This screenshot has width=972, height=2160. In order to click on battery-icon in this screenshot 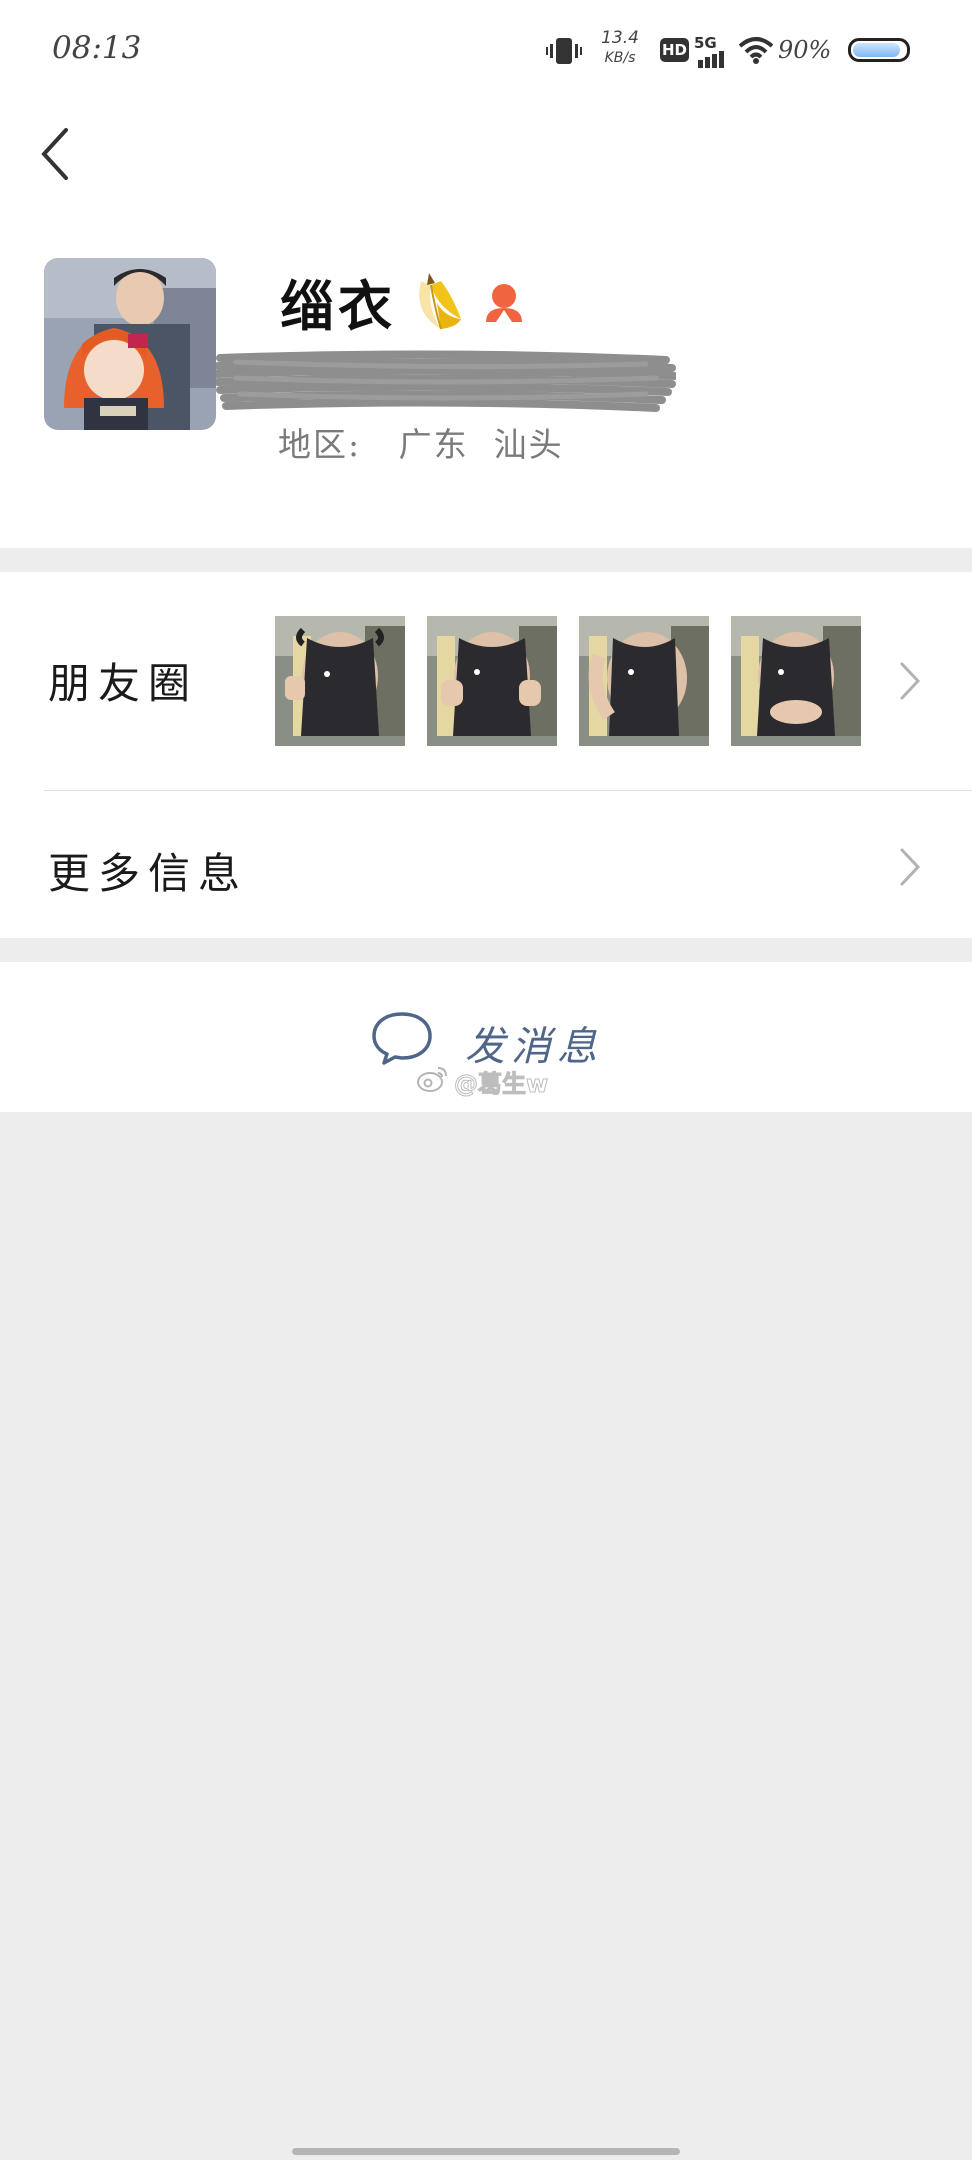, I will do `click(879, 50)`.